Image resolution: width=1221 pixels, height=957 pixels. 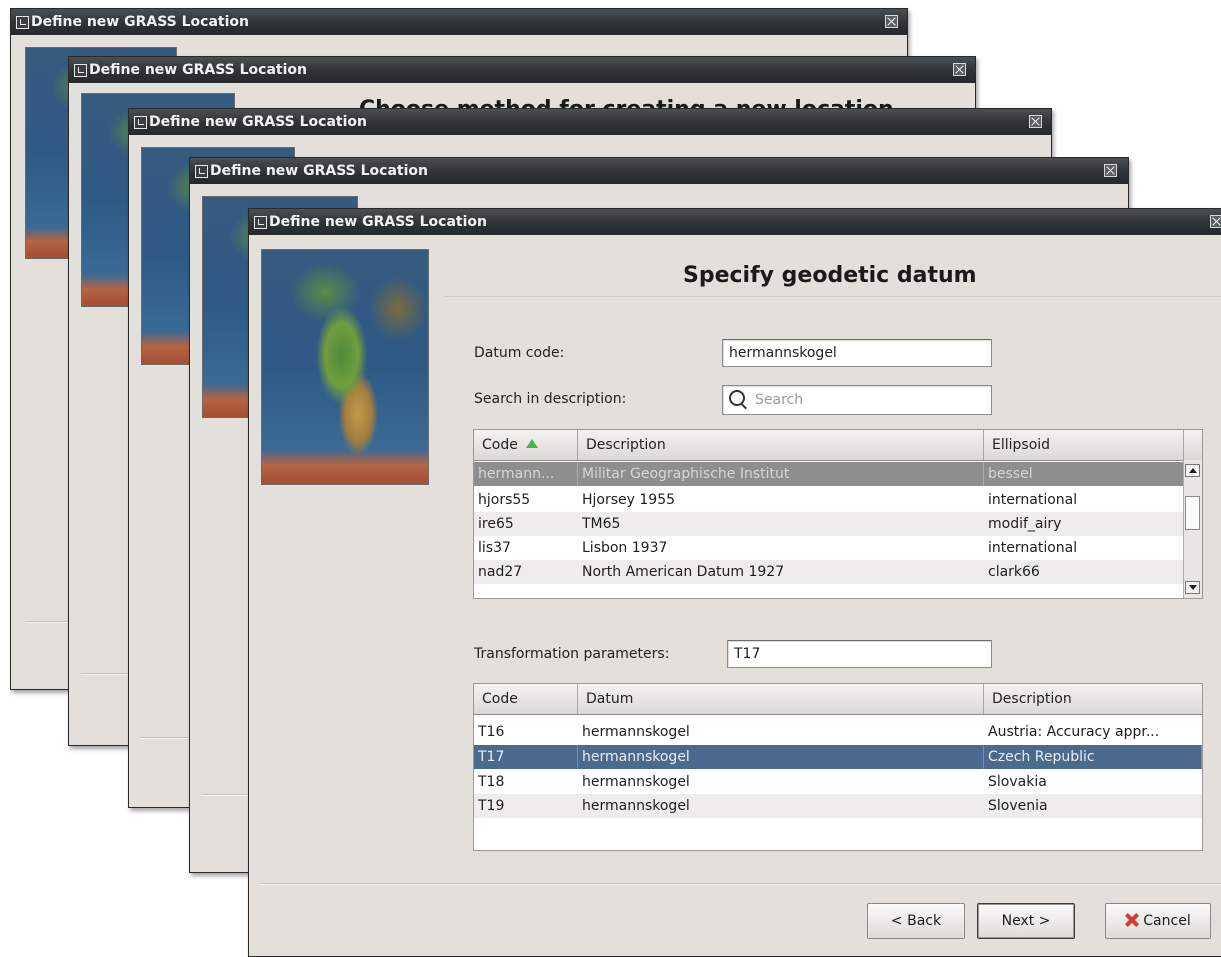 What do you see at coordinates (526, 757) in the screenshot?
I see `cell-code: T17` at bounding box center [526, 757].